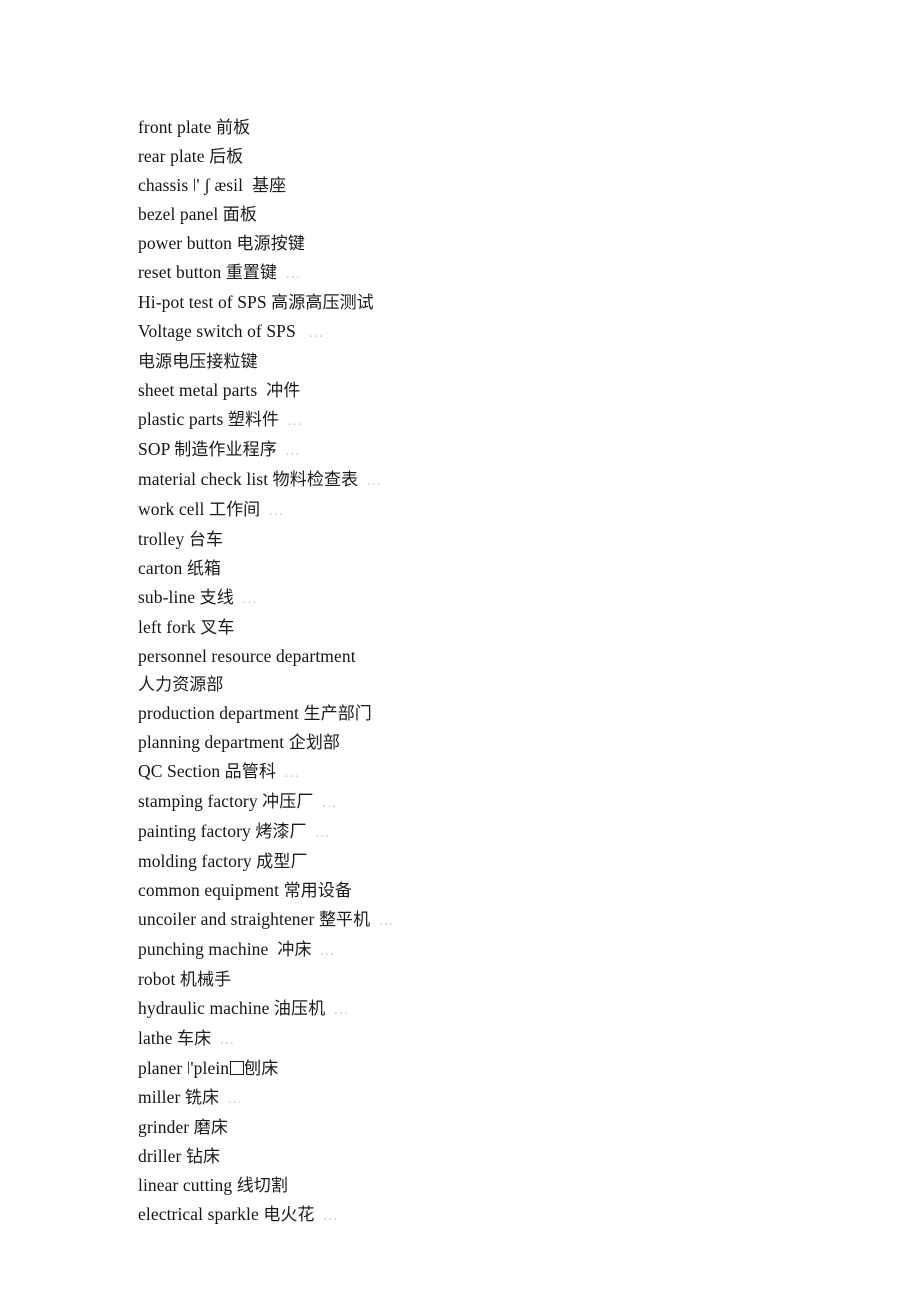  Describe the element at coordinates (181, 771) in the screenshot. I see `entry-english: QC Section` at that location.